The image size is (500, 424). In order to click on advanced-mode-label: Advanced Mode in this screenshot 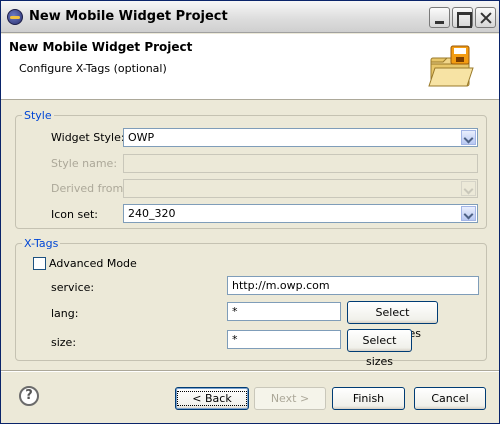, I will do `click(93, 263)`.